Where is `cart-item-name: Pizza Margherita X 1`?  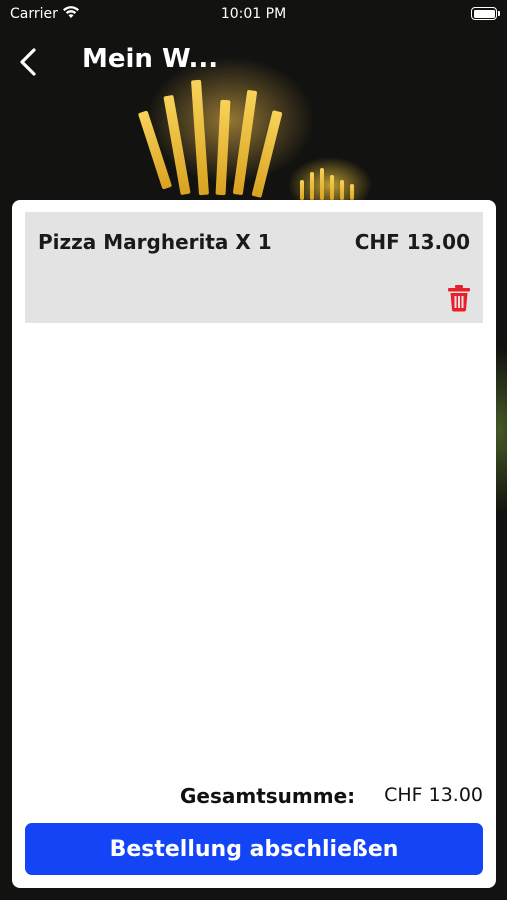 cart-item-name: Pizza Margherita X 1 is located at coordinates (155, 242).